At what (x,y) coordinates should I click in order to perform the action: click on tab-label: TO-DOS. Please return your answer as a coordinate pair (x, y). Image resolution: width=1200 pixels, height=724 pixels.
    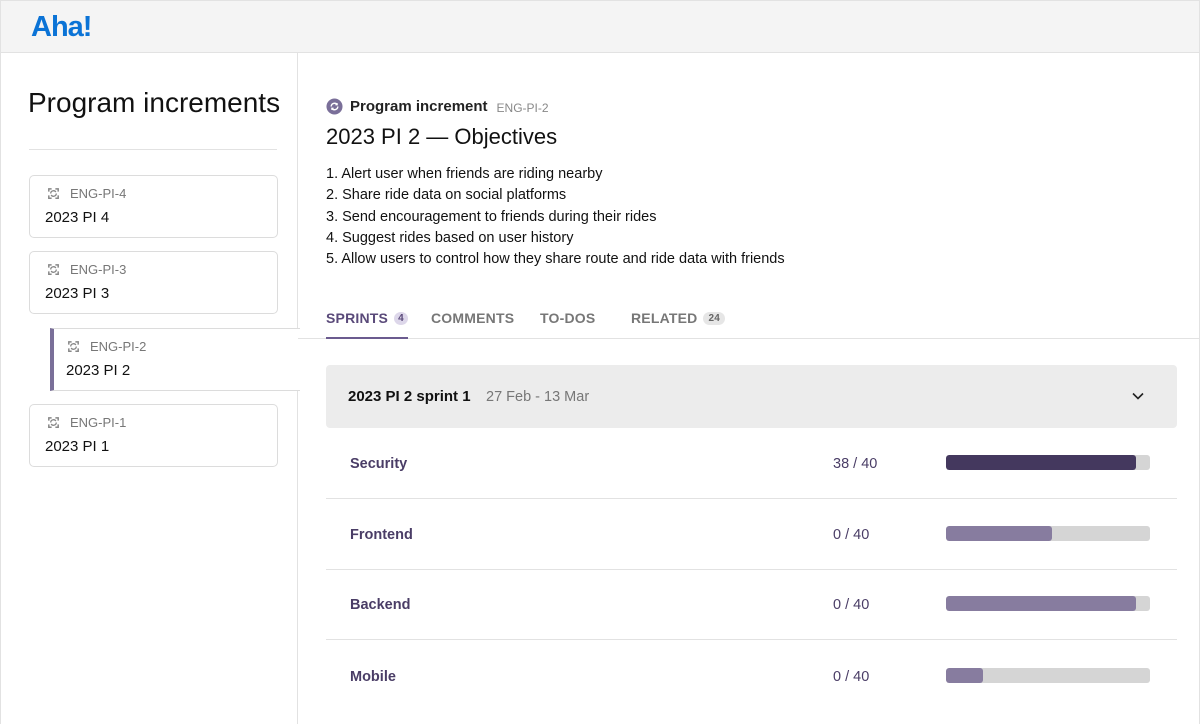
    Looking at the image, I should click on (567, 318).